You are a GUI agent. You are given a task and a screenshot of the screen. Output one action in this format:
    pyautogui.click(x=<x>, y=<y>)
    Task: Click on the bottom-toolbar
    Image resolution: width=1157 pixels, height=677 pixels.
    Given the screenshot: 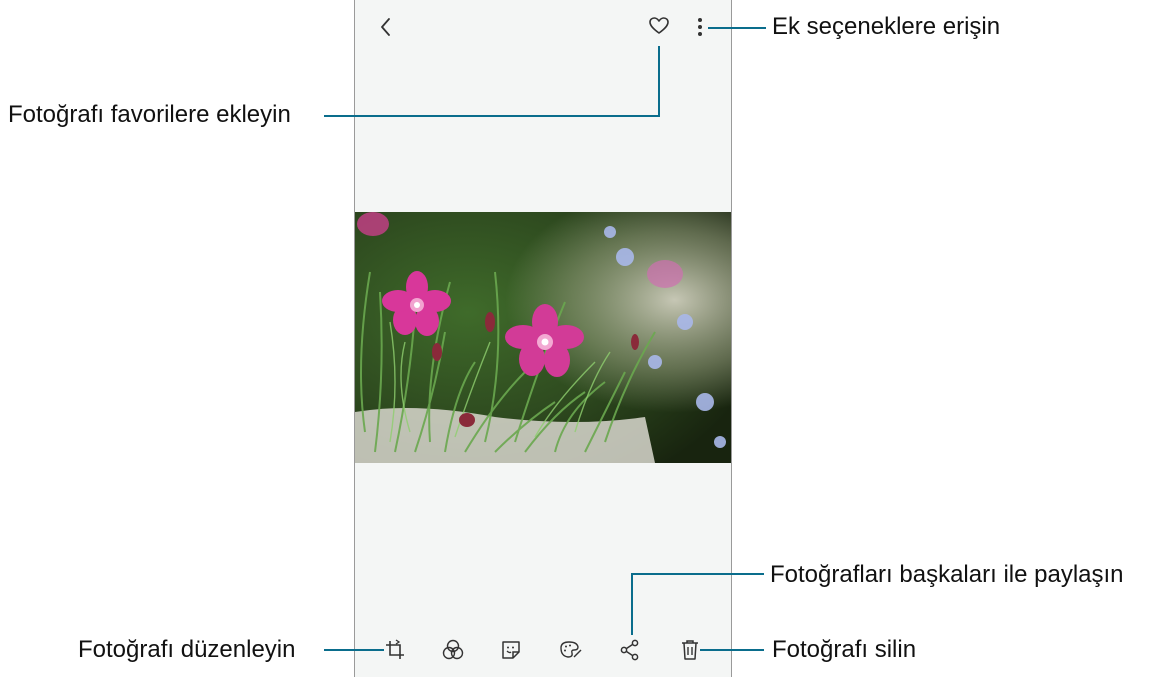 What is the action you would take?
    pyautogui.click(x=543, y=648)
    